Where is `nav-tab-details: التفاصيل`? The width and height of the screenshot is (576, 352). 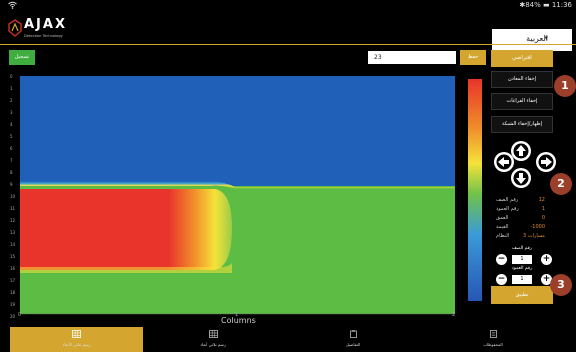
nav-tab-details: التفاصيل is located at coordinates (353, 339).